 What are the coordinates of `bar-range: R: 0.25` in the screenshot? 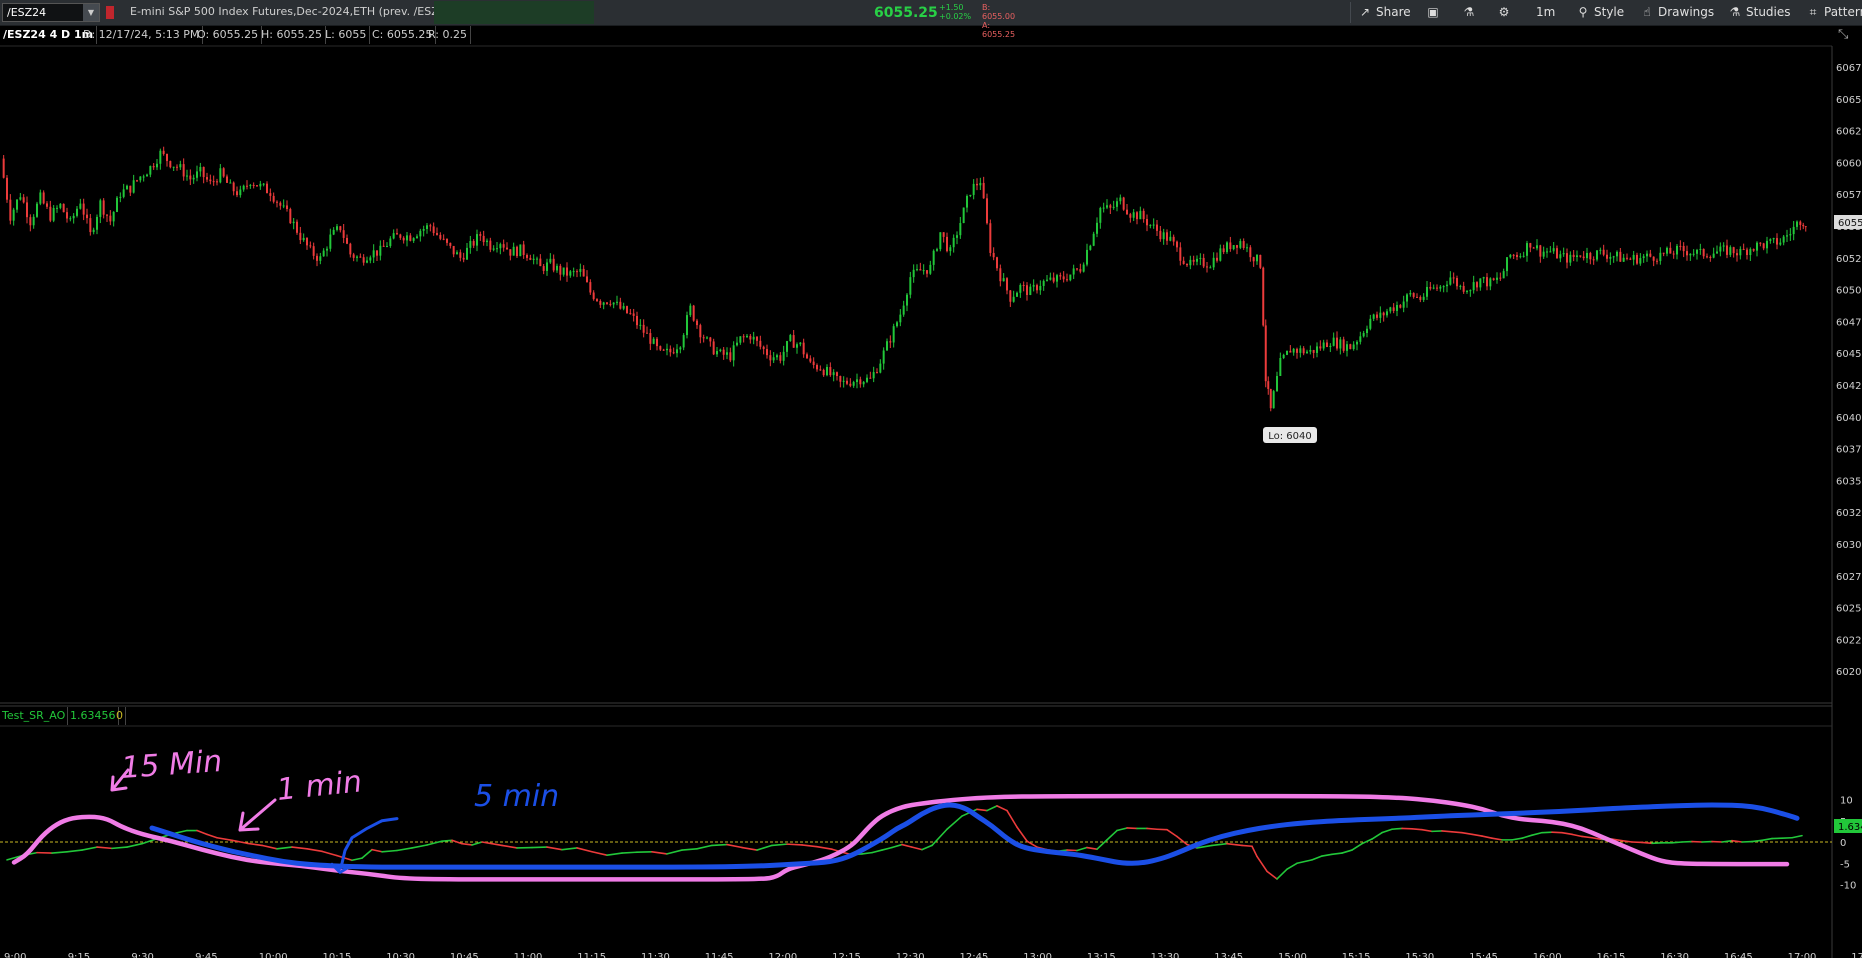 It's located at (448, 35).